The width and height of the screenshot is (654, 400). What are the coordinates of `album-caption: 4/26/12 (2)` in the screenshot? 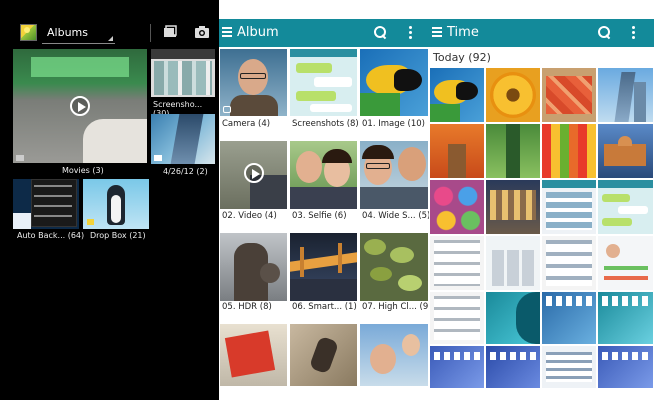 It's located at (185, 171).